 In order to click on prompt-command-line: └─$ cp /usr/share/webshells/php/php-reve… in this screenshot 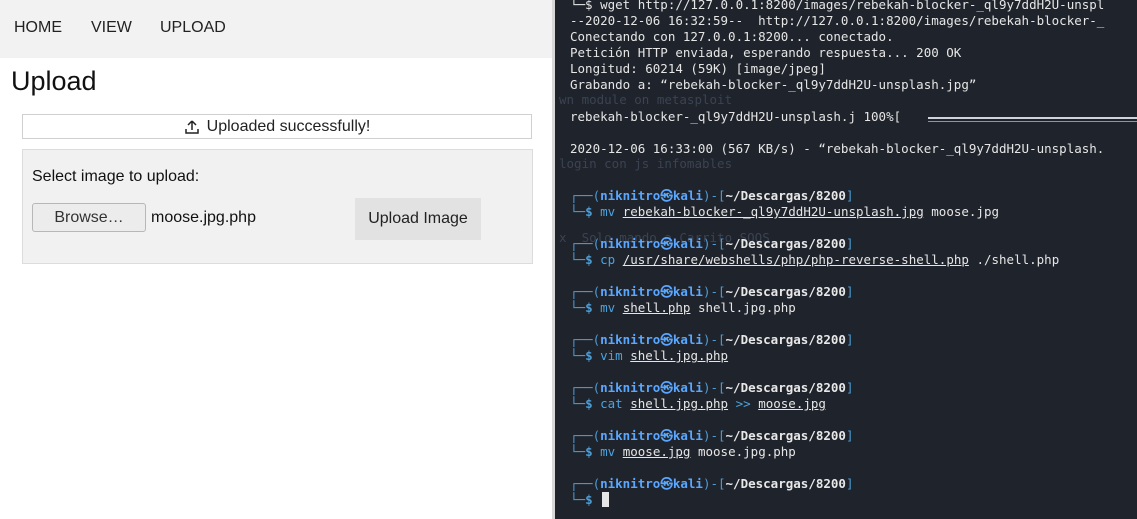, I will do `click(815, 259)`.